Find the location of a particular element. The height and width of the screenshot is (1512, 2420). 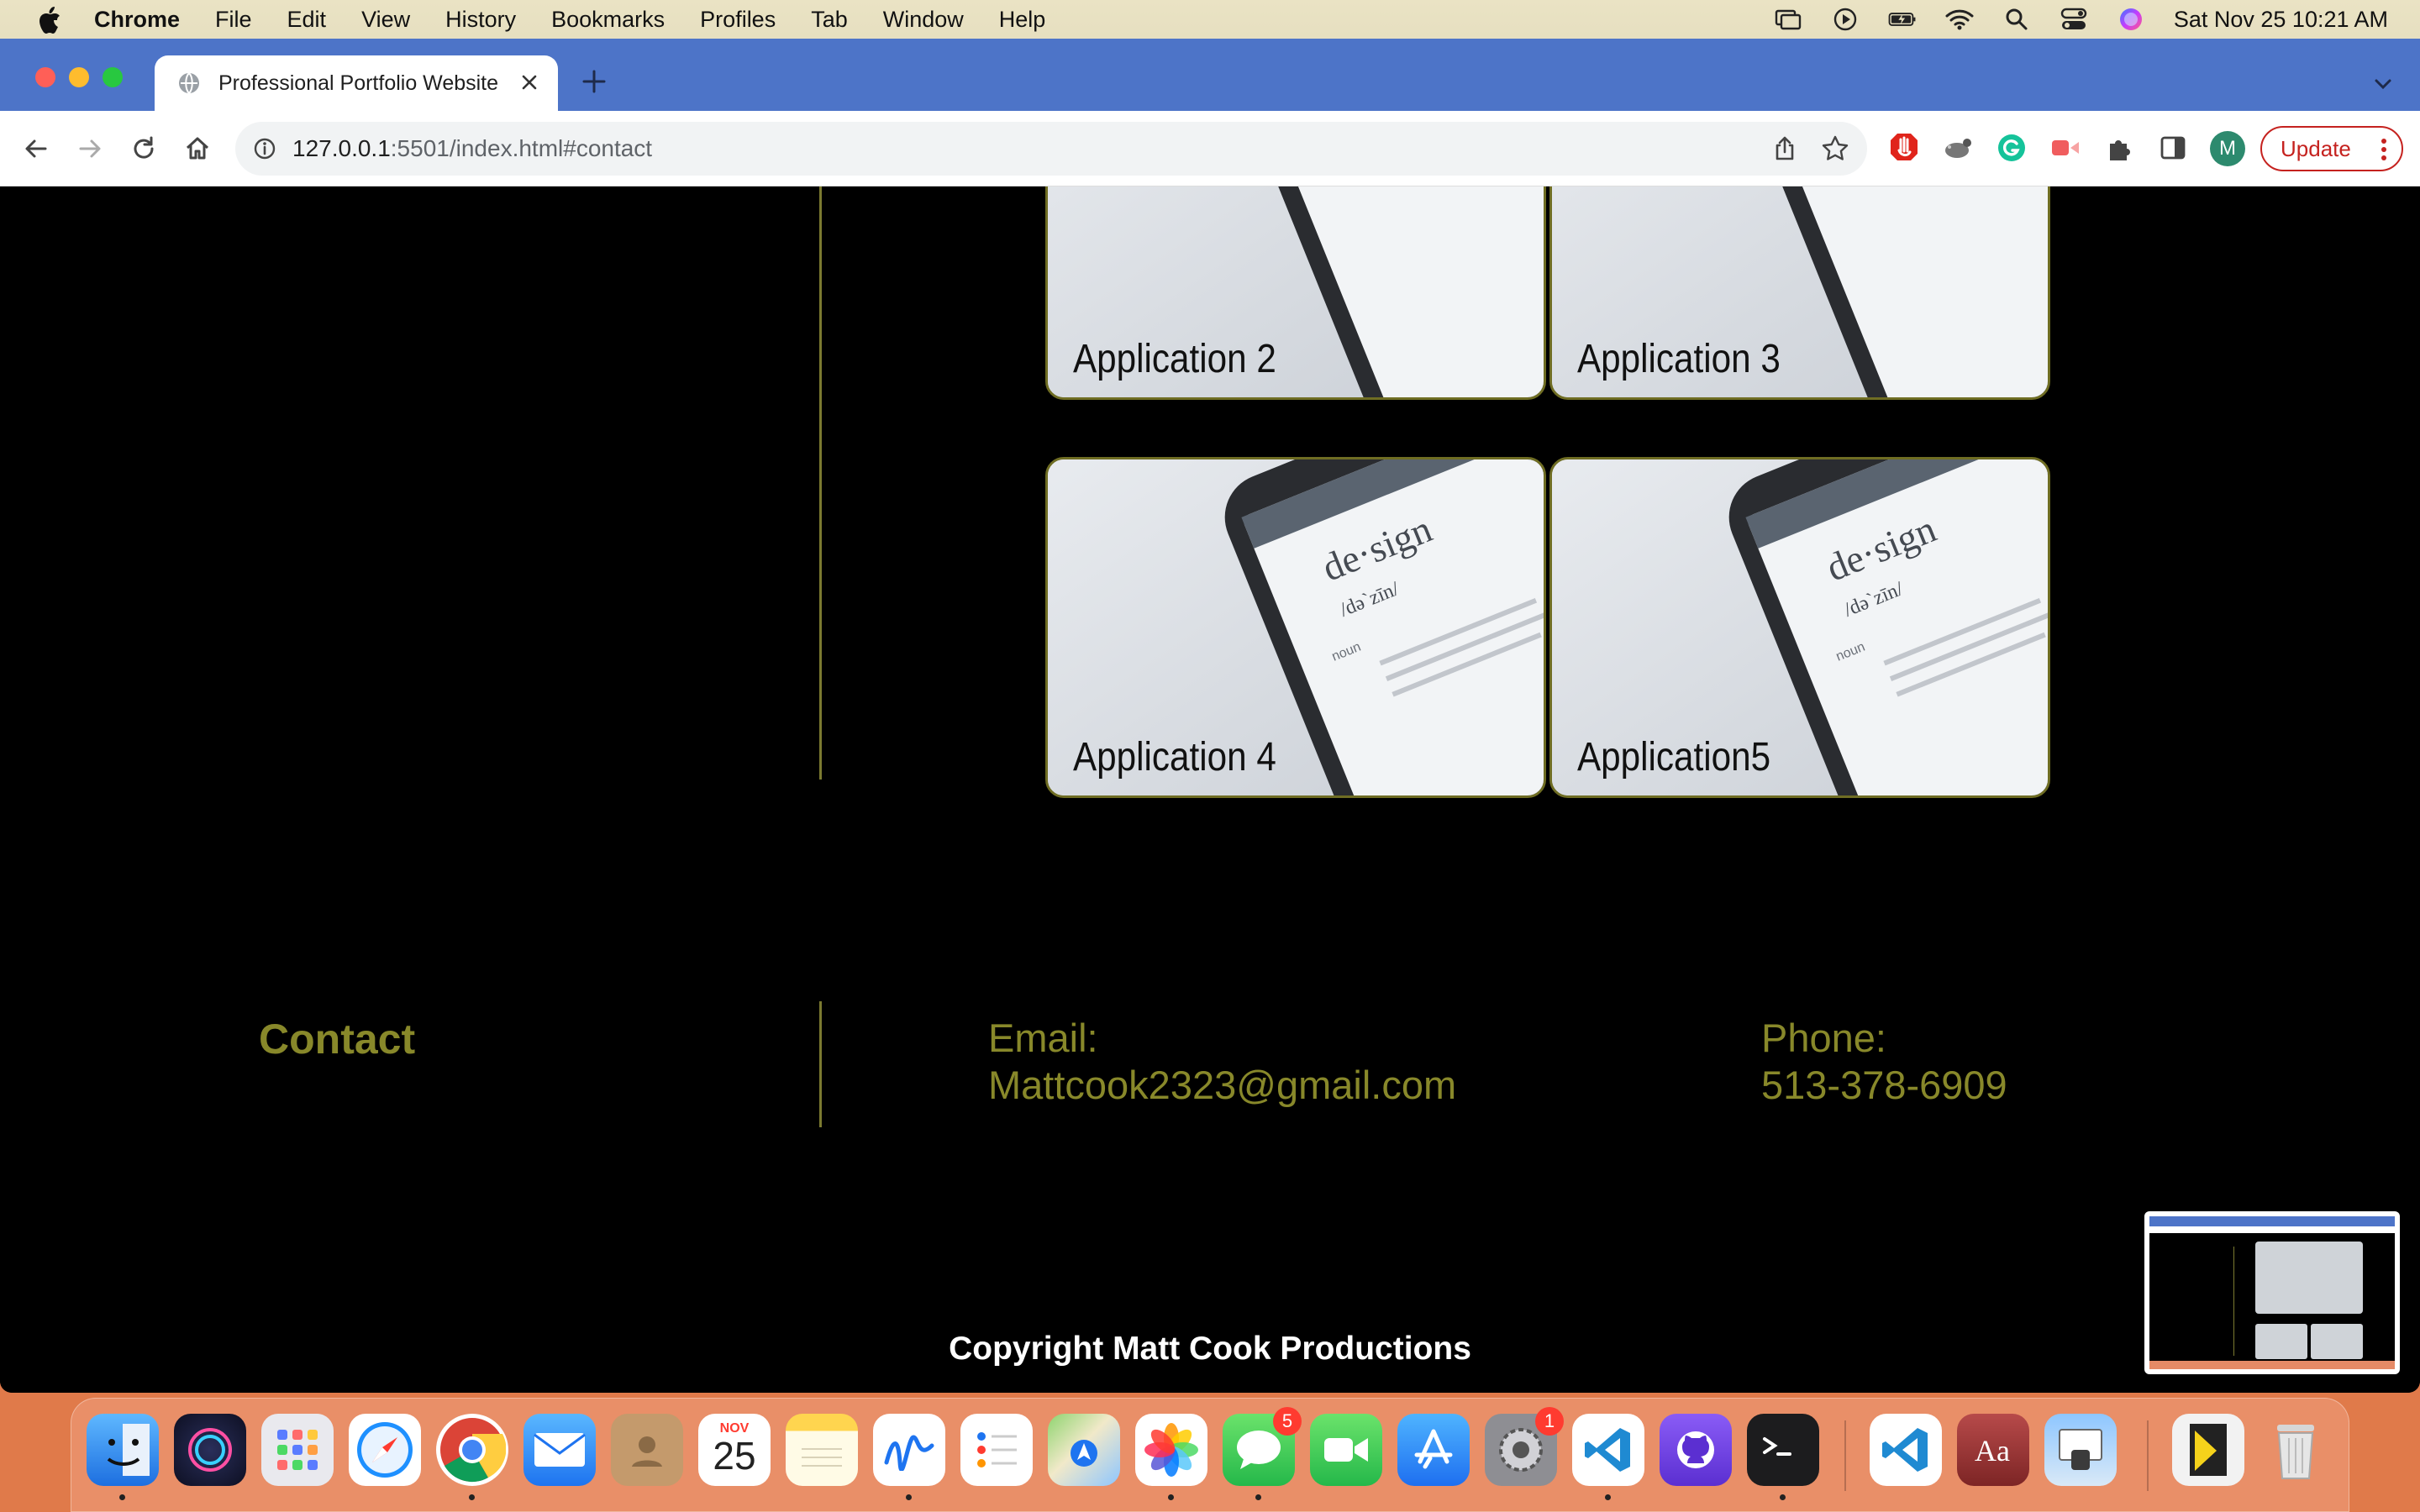

photos-icon is located at coordinates (1171, 1450).